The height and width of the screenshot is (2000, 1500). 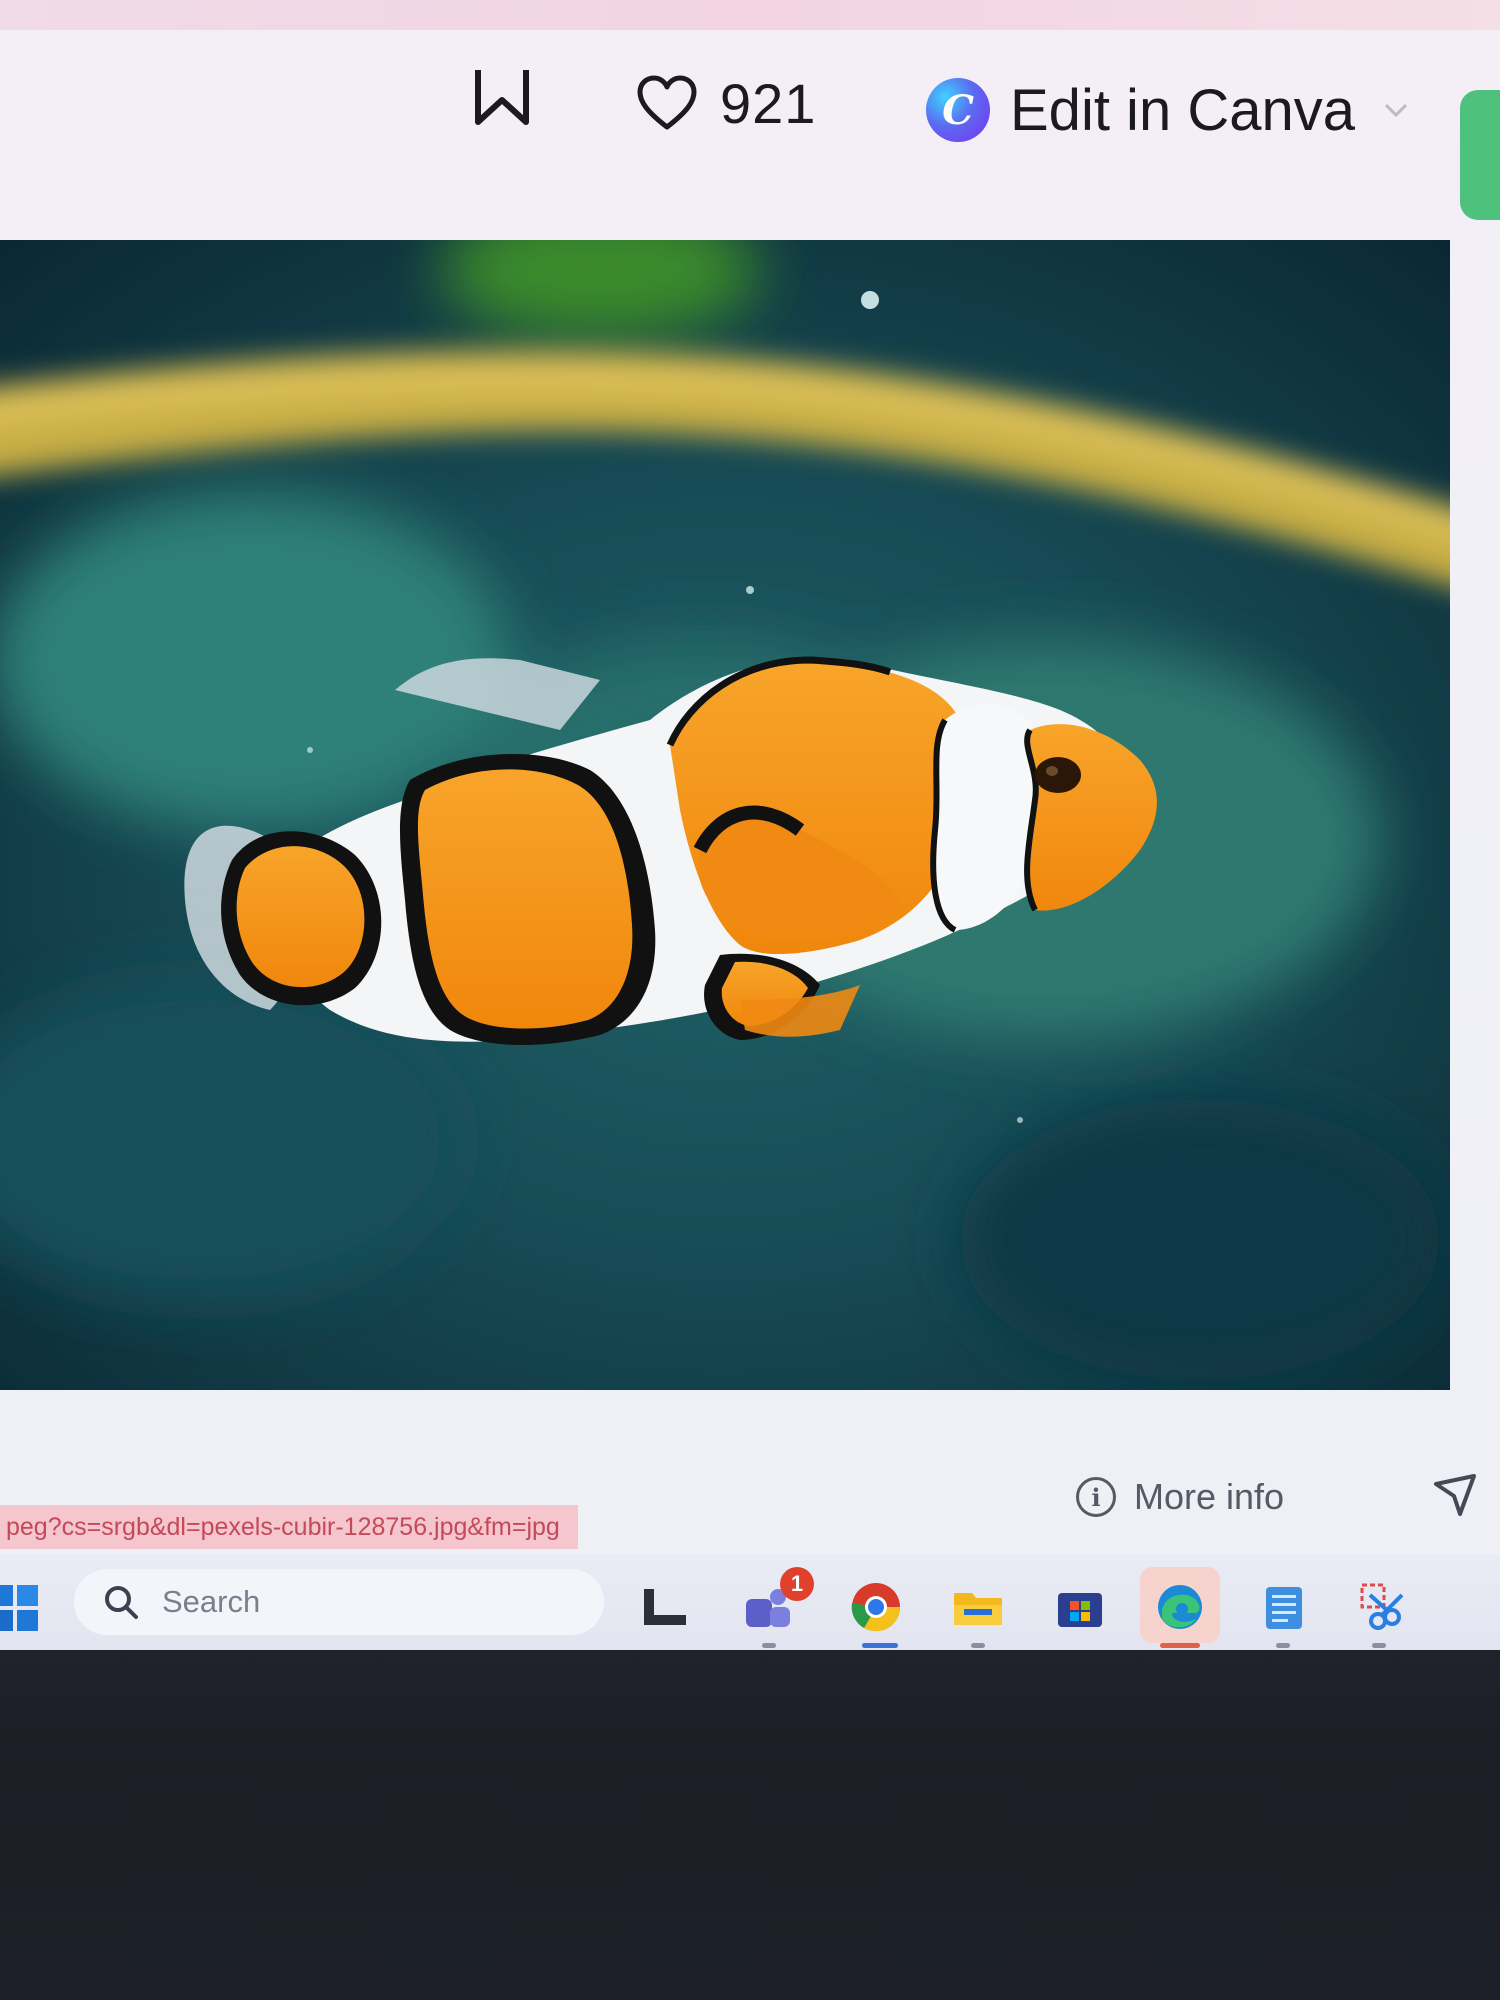 I want to click on edge-active-indicator, so click(x=1180, y=1645).